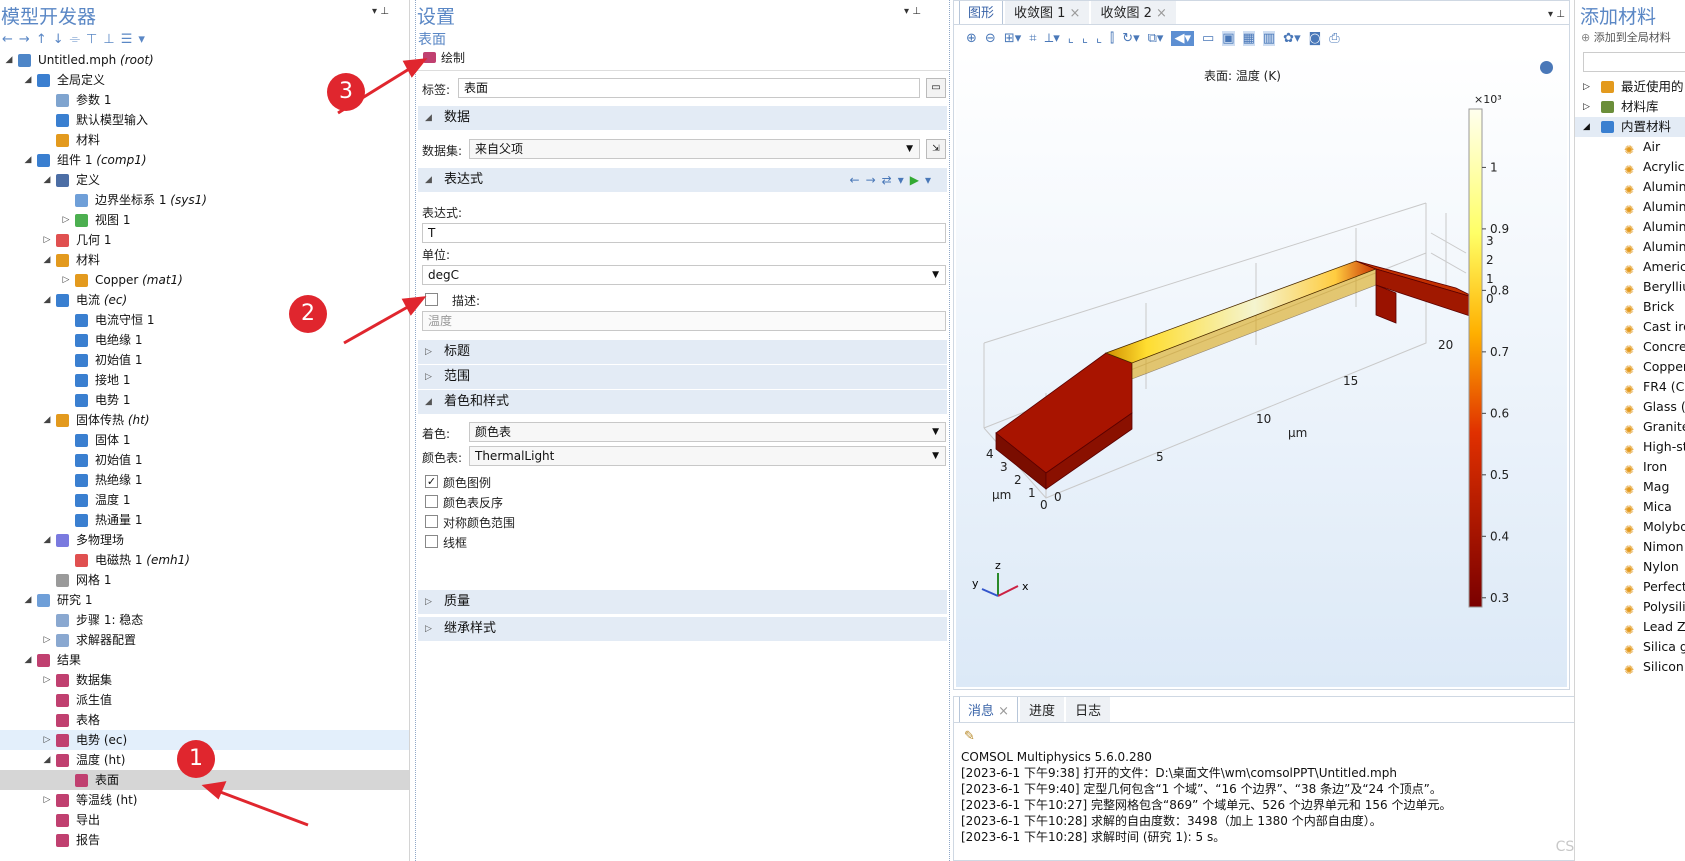 The width and height of the screenshot is (1685, 861). I want to click on material-group: ▷ 材料库, so click(1630, 107).